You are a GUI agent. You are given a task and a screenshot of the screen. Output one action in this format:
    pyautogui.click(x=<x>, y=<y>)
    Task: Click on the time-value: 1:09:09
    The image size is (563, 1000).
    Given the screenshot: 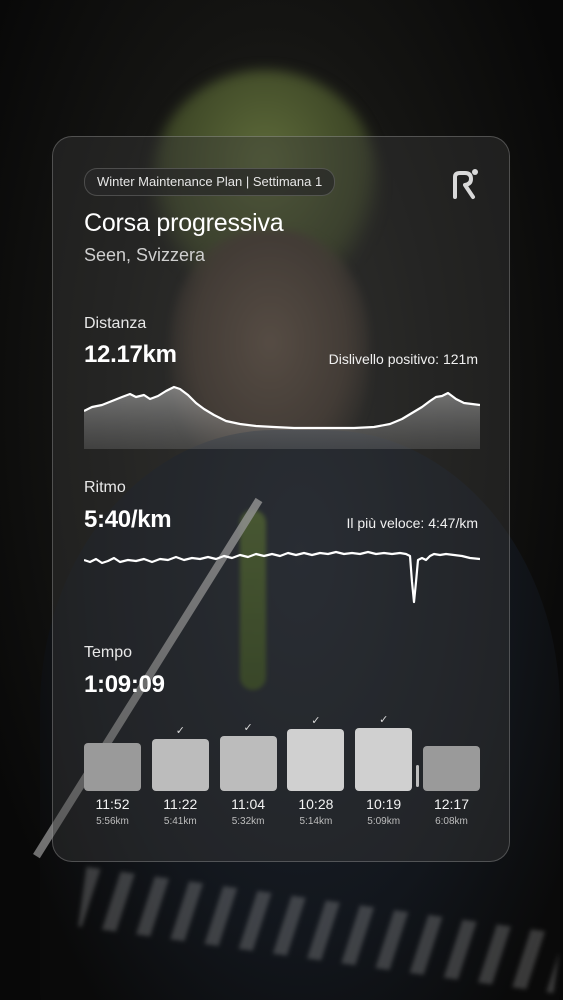 What is the action you would take?
    pyautogui.click(x=124, y=684)
    